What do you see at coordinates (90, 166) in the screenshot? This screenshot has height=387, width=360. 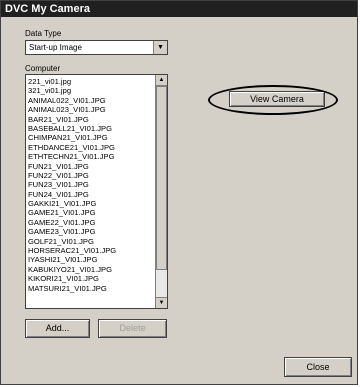 I see `file-list-item: FUN21_VI01.JPG` at bounding box center [90, 166].